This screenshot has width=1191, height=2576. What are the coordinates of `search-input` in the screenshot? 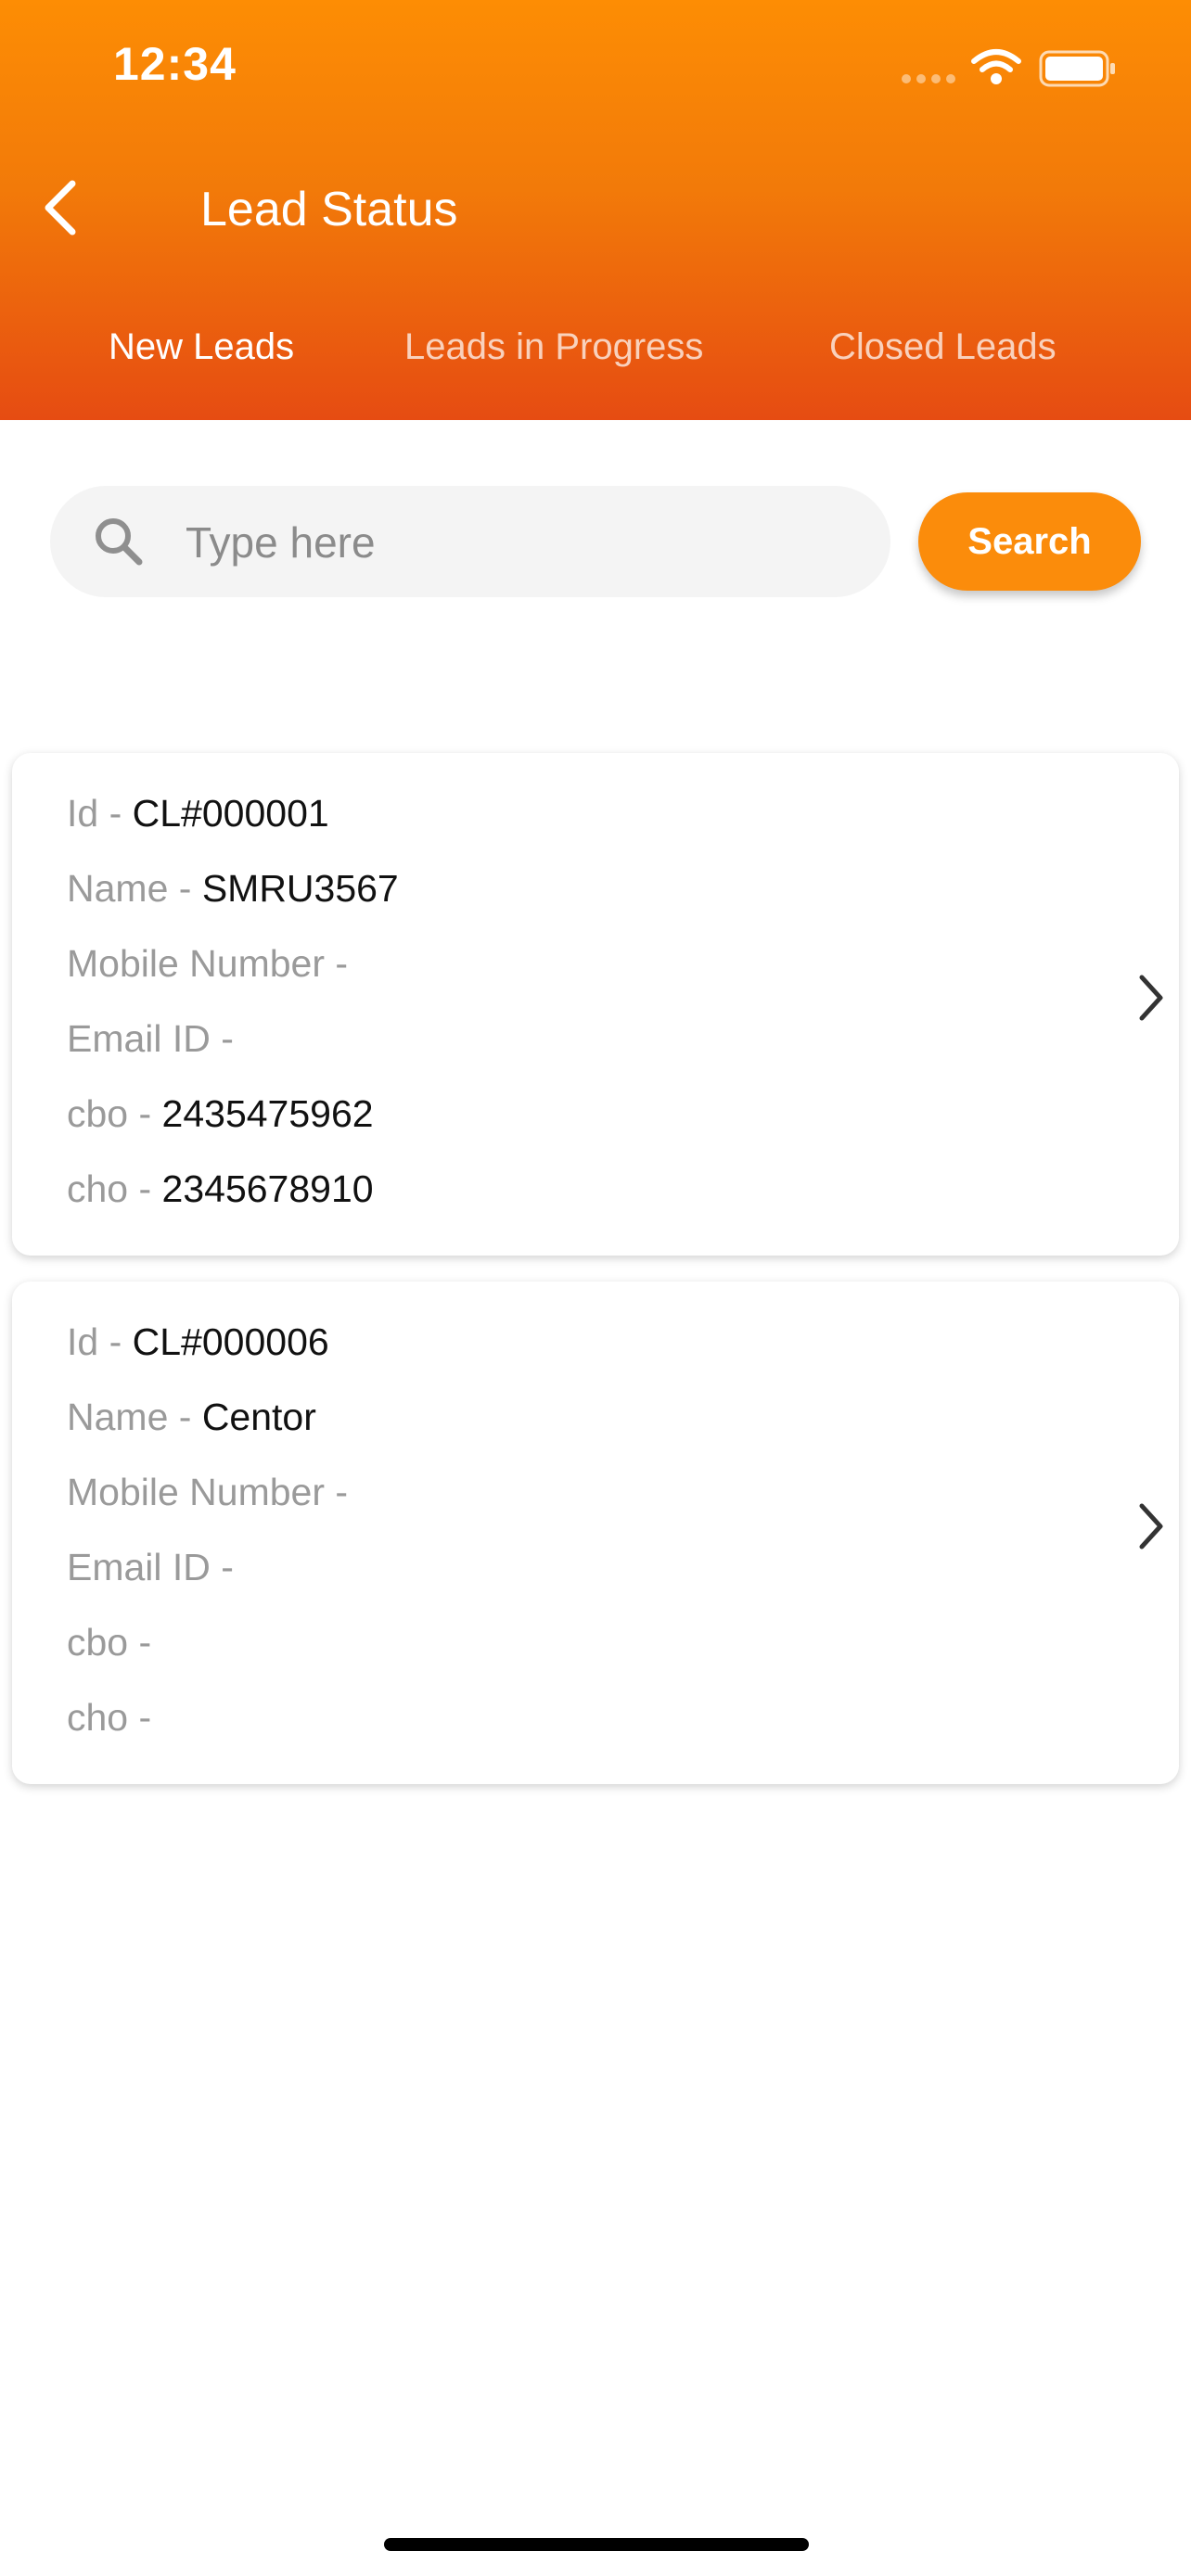 It's located at (519, 542).